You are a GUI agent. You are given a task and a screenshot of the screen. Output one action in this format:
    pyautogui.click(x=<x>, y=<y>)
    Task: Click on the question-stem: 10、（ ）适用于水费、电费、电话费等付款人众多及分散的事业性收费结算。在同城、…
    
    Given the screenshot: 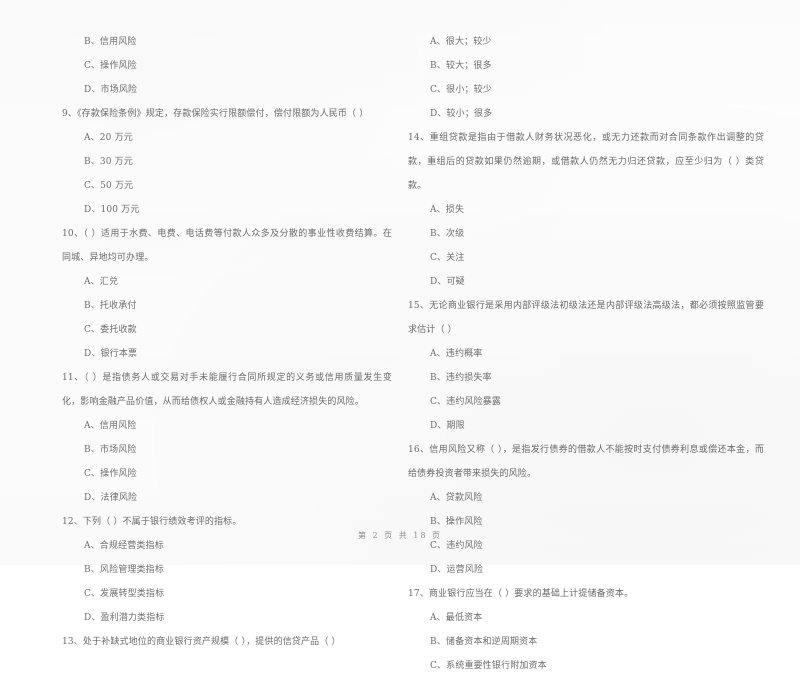 What is the action you would take?
    pyautogui.click(x=227, y=246)
    